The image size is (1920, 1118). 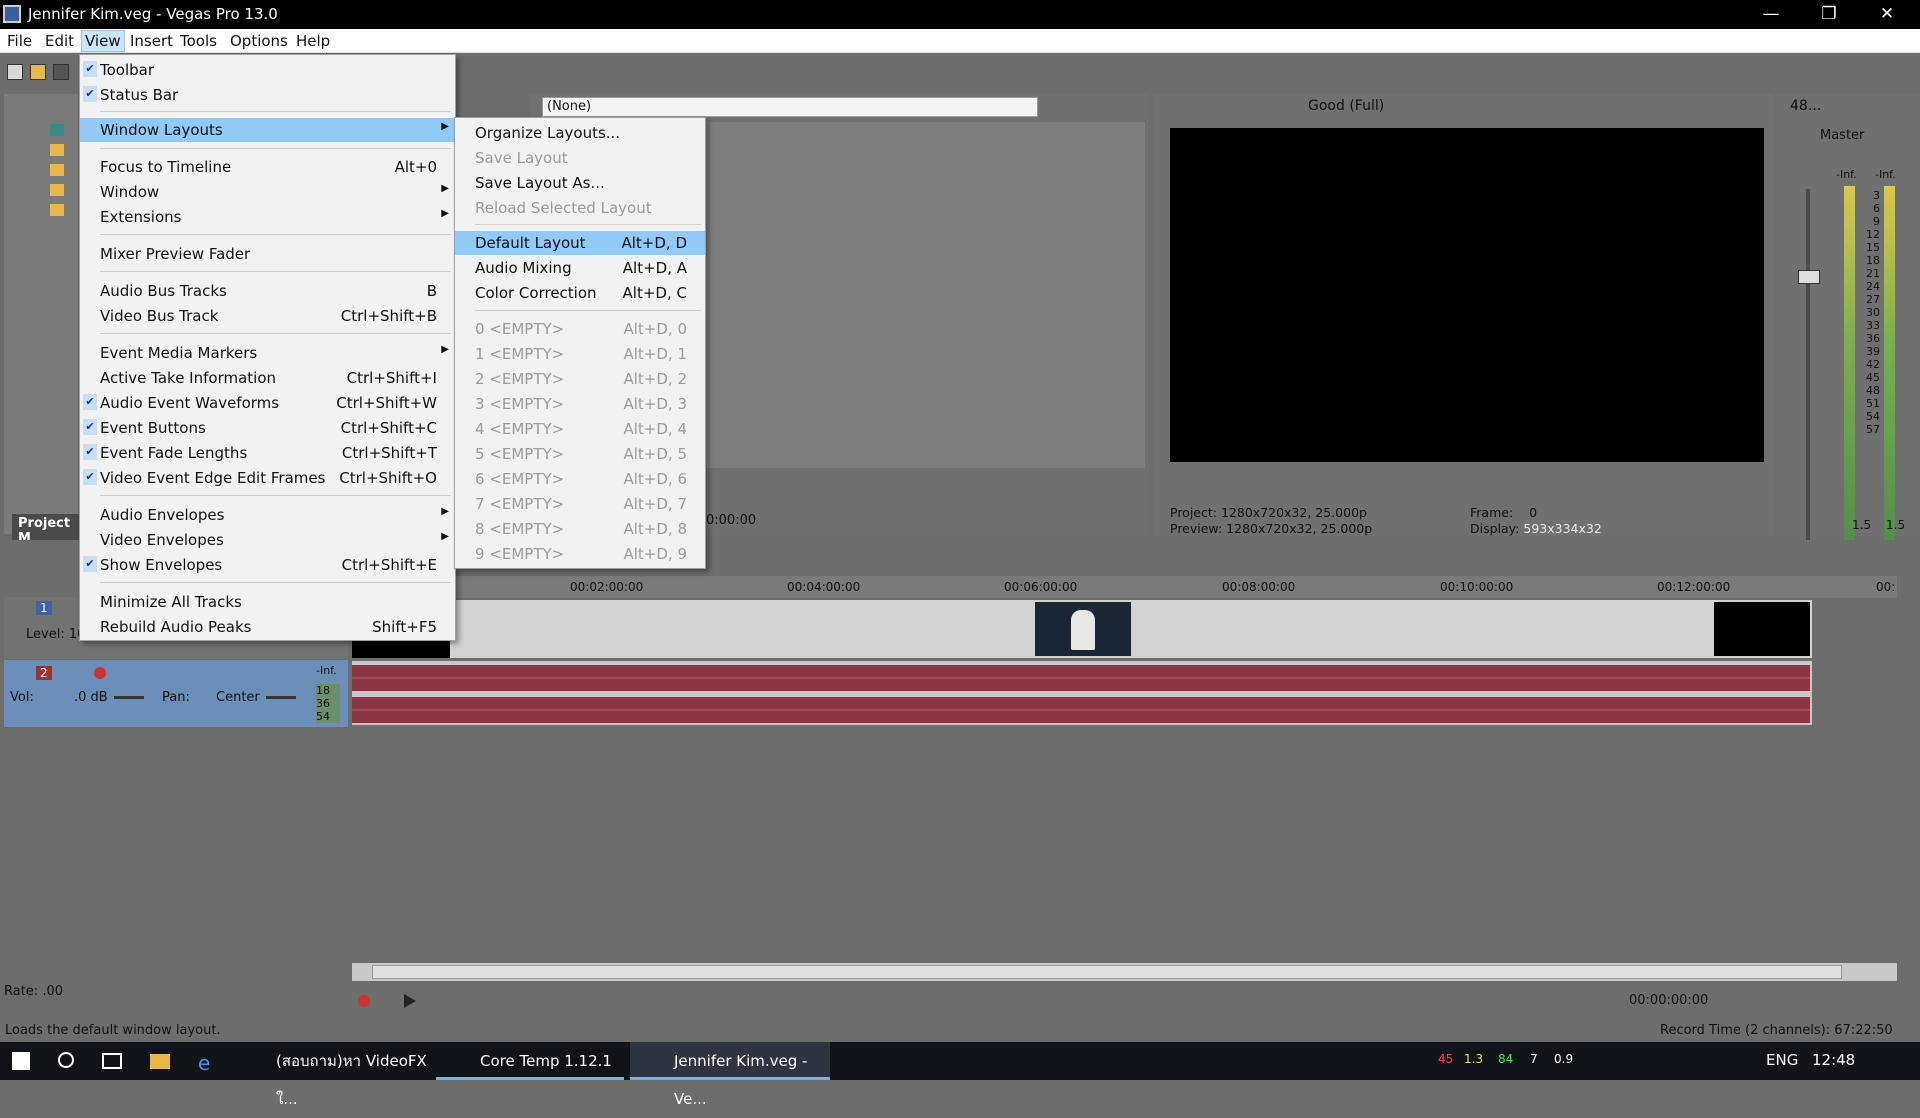 I want to click on menu-view: View, so click(x=103, y=41).